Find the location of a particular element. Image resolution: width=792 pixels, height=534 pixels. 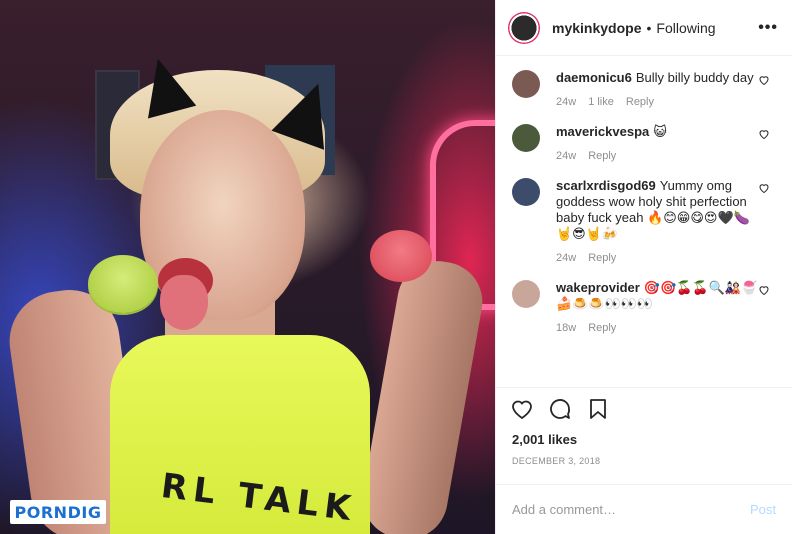

comment-username: scarlxrdisgod69 is located at coordinates (606, 185).